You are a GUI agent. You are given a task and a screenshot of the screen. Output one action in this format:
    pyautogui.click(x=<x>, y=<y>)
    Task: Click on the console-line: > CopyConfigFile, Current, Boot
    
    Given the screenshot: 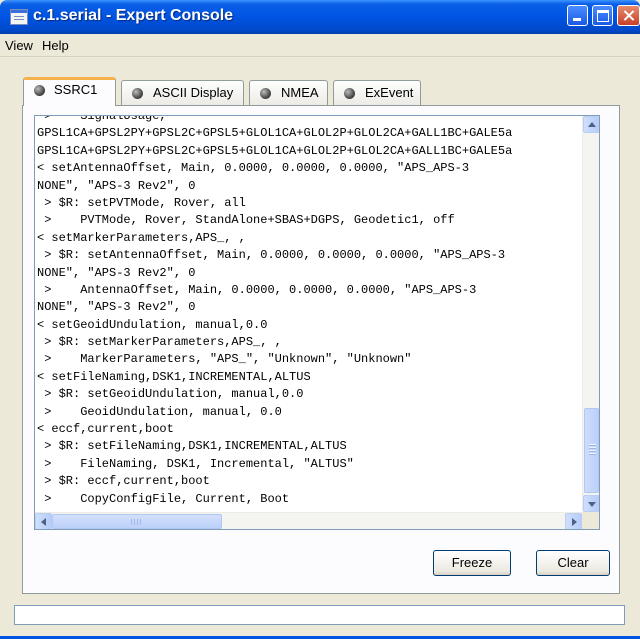 What is the action you would take?
    pyautogui.click(x=163, y=498)
    